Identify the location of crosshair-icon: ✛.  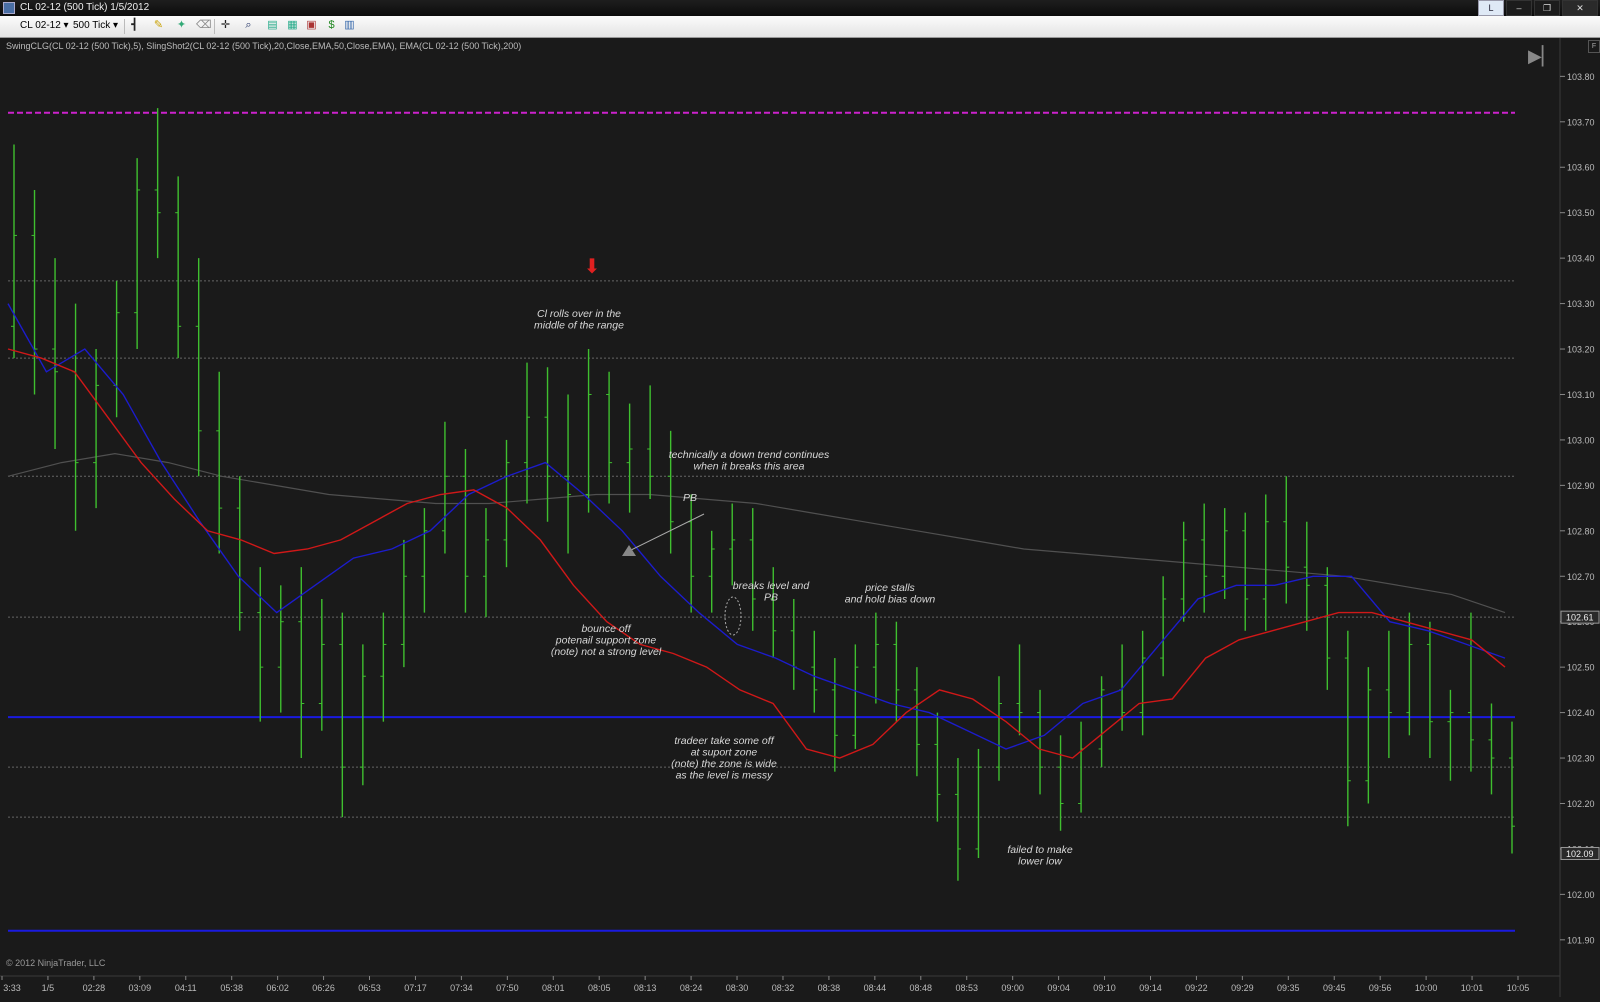
(225, 25).